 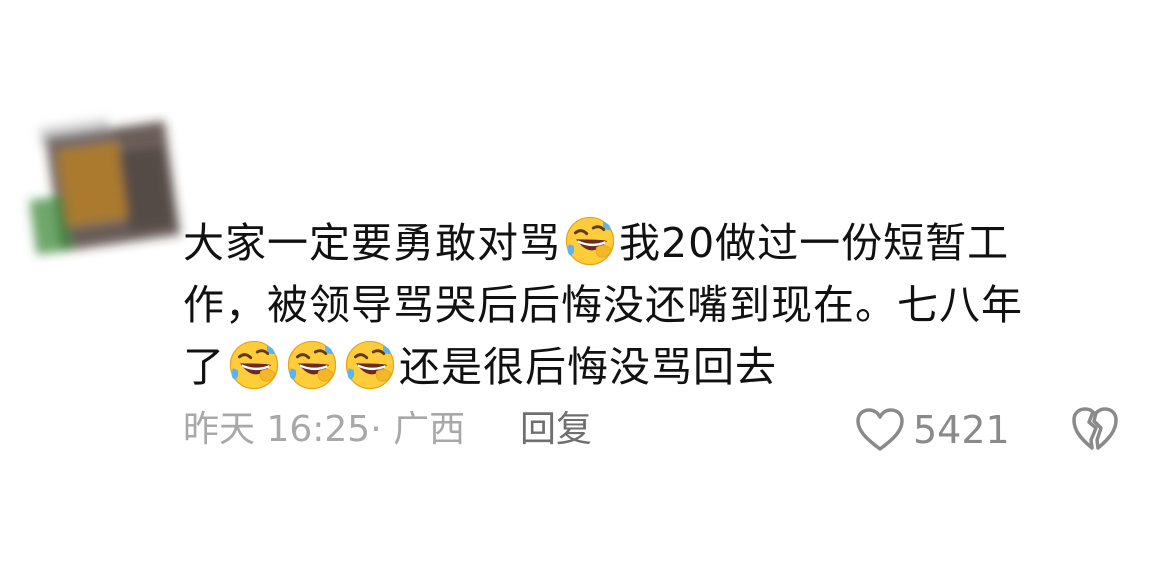 I want to click on dislike-button, so click(x=1095, y=429).